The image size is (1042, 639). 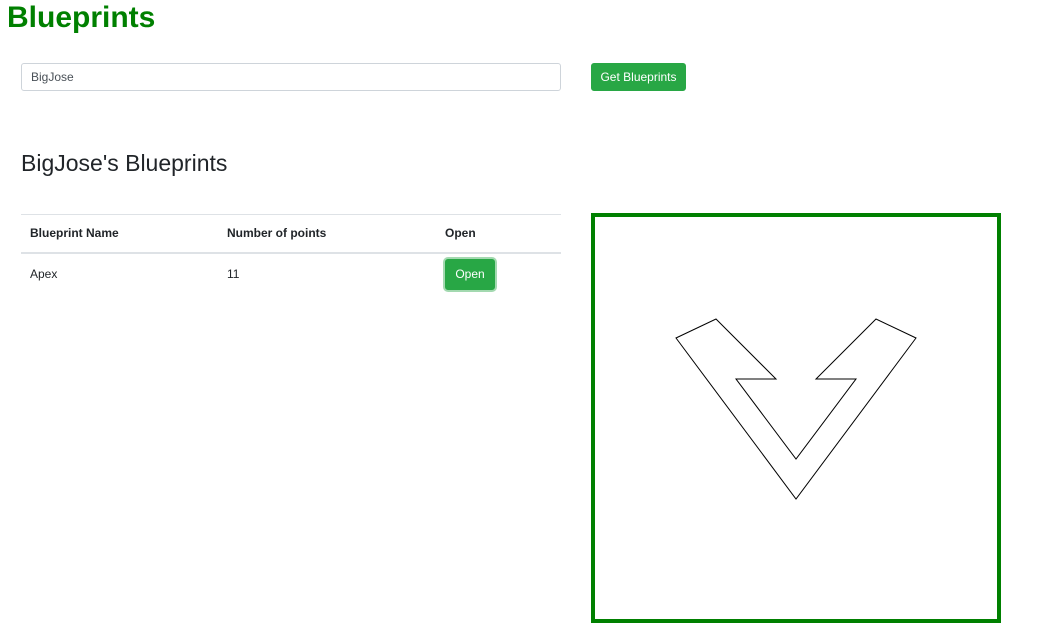 I want to click on blueprint-name-cell: Apex, so click(x=44, y=273).